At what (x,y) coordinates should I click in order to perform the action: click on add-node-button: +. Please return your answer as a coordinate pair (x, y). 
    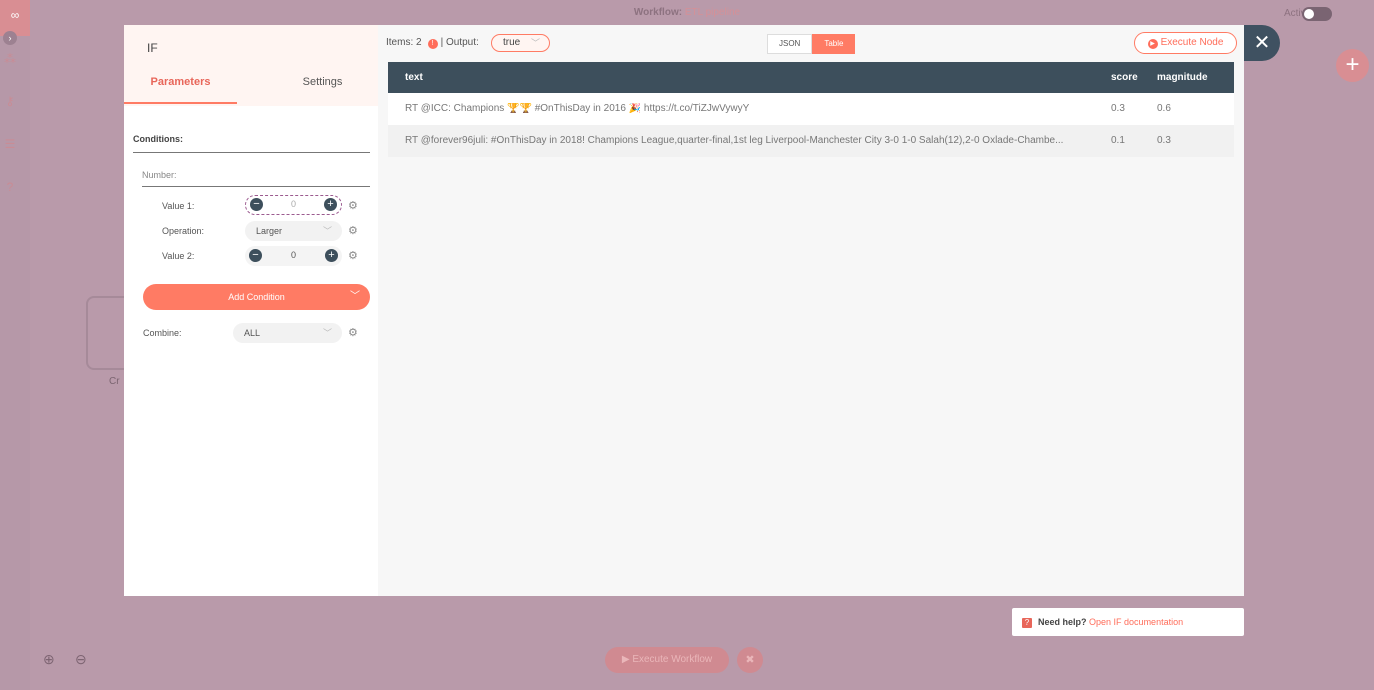
    Looking at the image, I should click on (1352, 65).